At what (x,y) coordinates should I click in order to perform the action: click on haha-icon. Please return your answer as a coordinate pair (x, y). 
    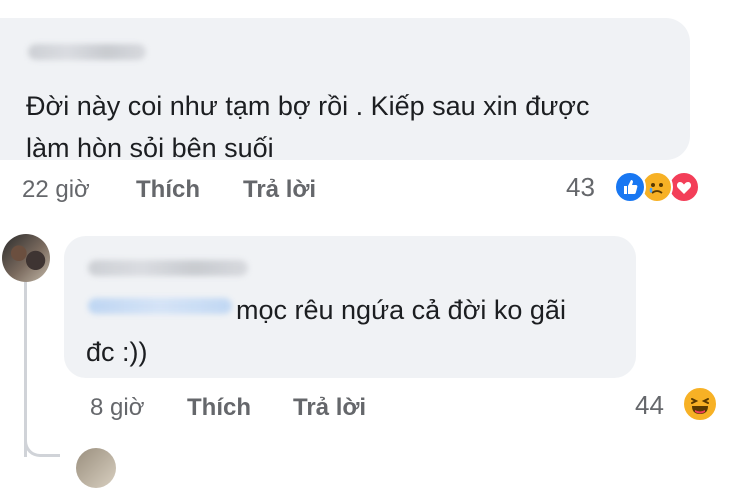
    Looking at the image, I should click on (700, 404).